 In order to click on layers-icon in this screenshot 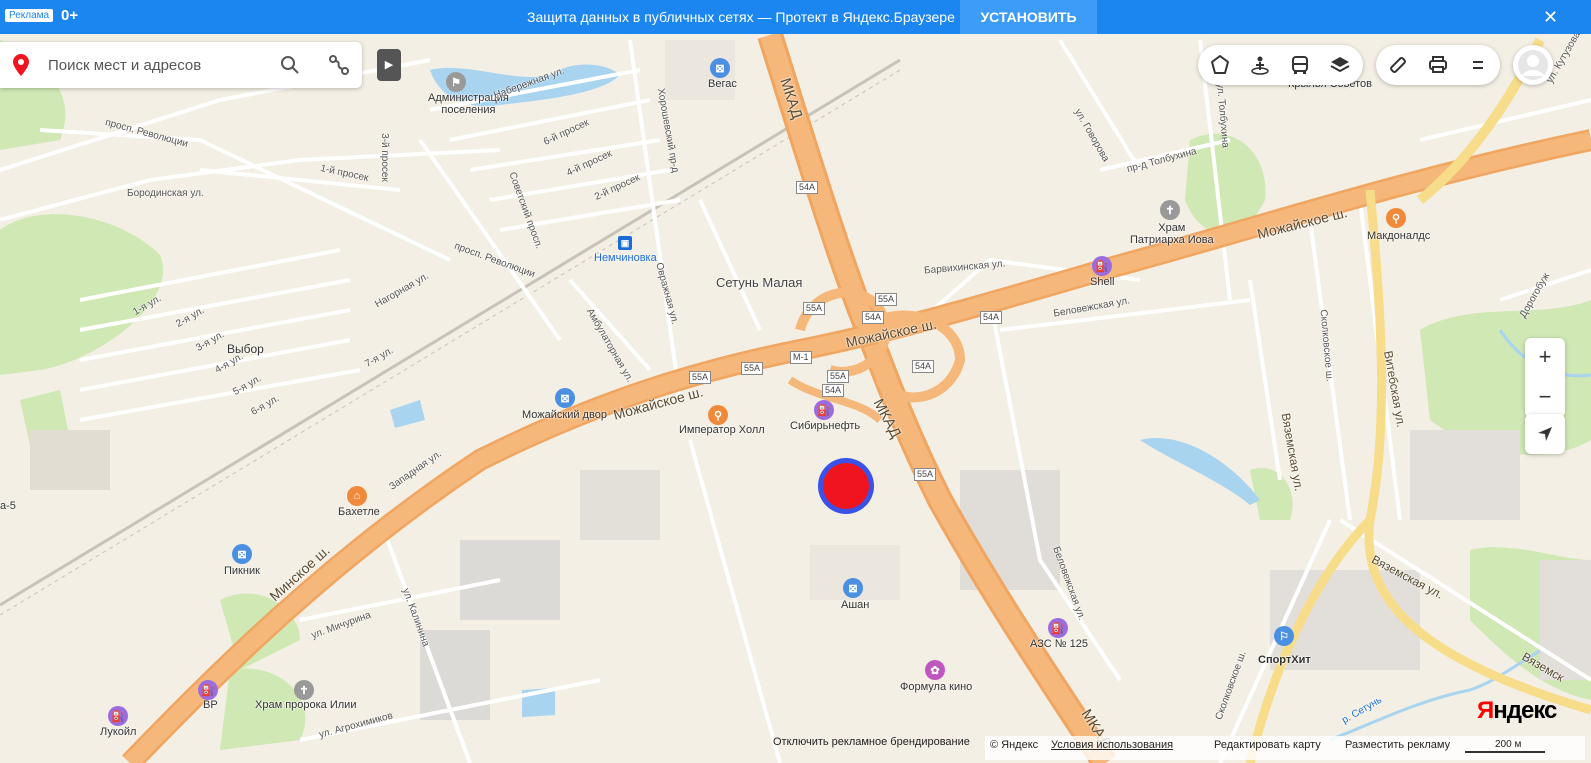, I will do `click(1340, 65)`.